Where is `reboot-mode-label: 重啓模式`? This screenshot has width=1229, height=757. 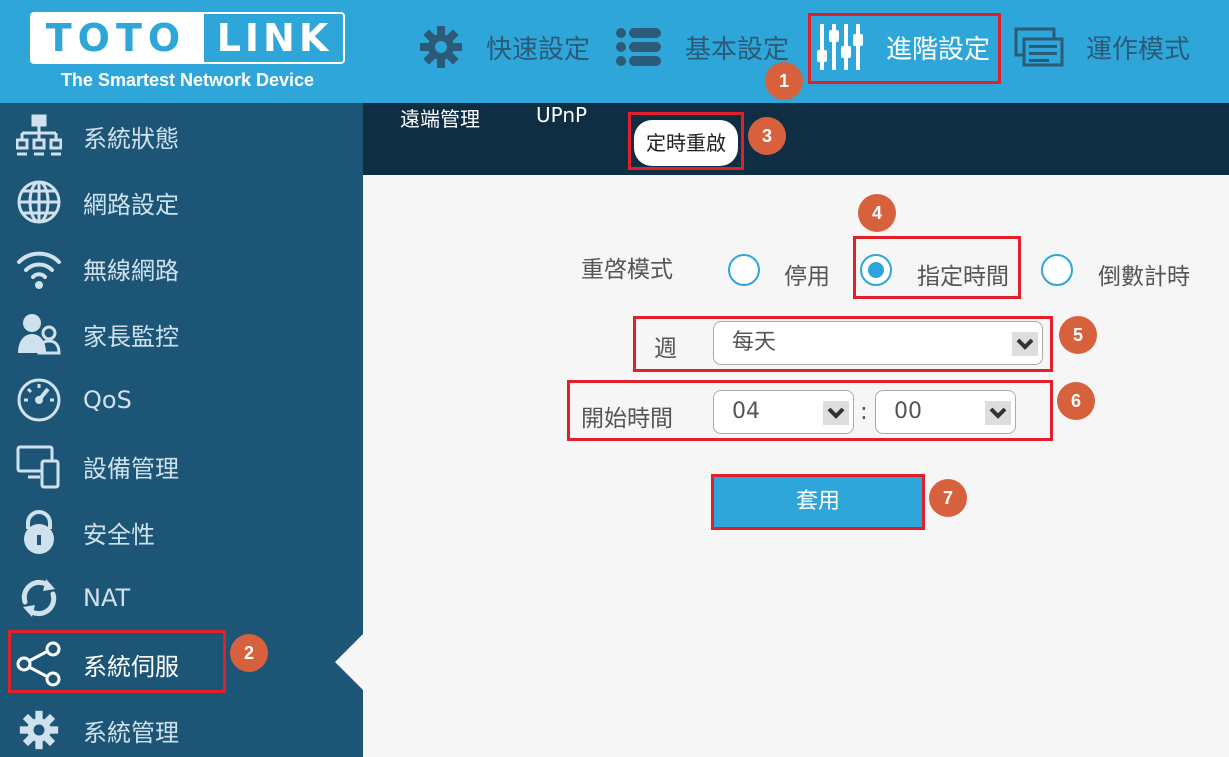 reboot-mode-label: 重啓模式 is located at coordinates (627, 270).